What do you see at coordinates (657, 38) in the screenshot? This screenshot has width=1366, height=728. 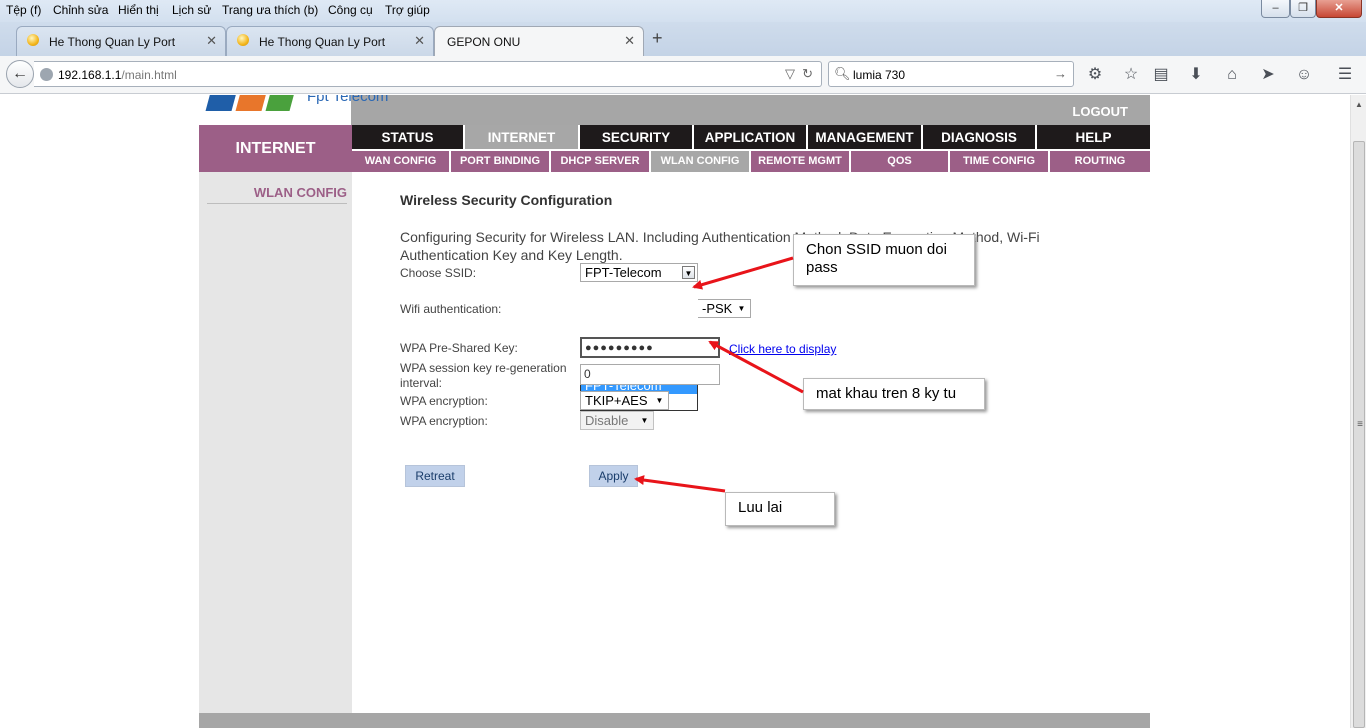 I see `new-tab-button: +` at bounding box center [657, 38].